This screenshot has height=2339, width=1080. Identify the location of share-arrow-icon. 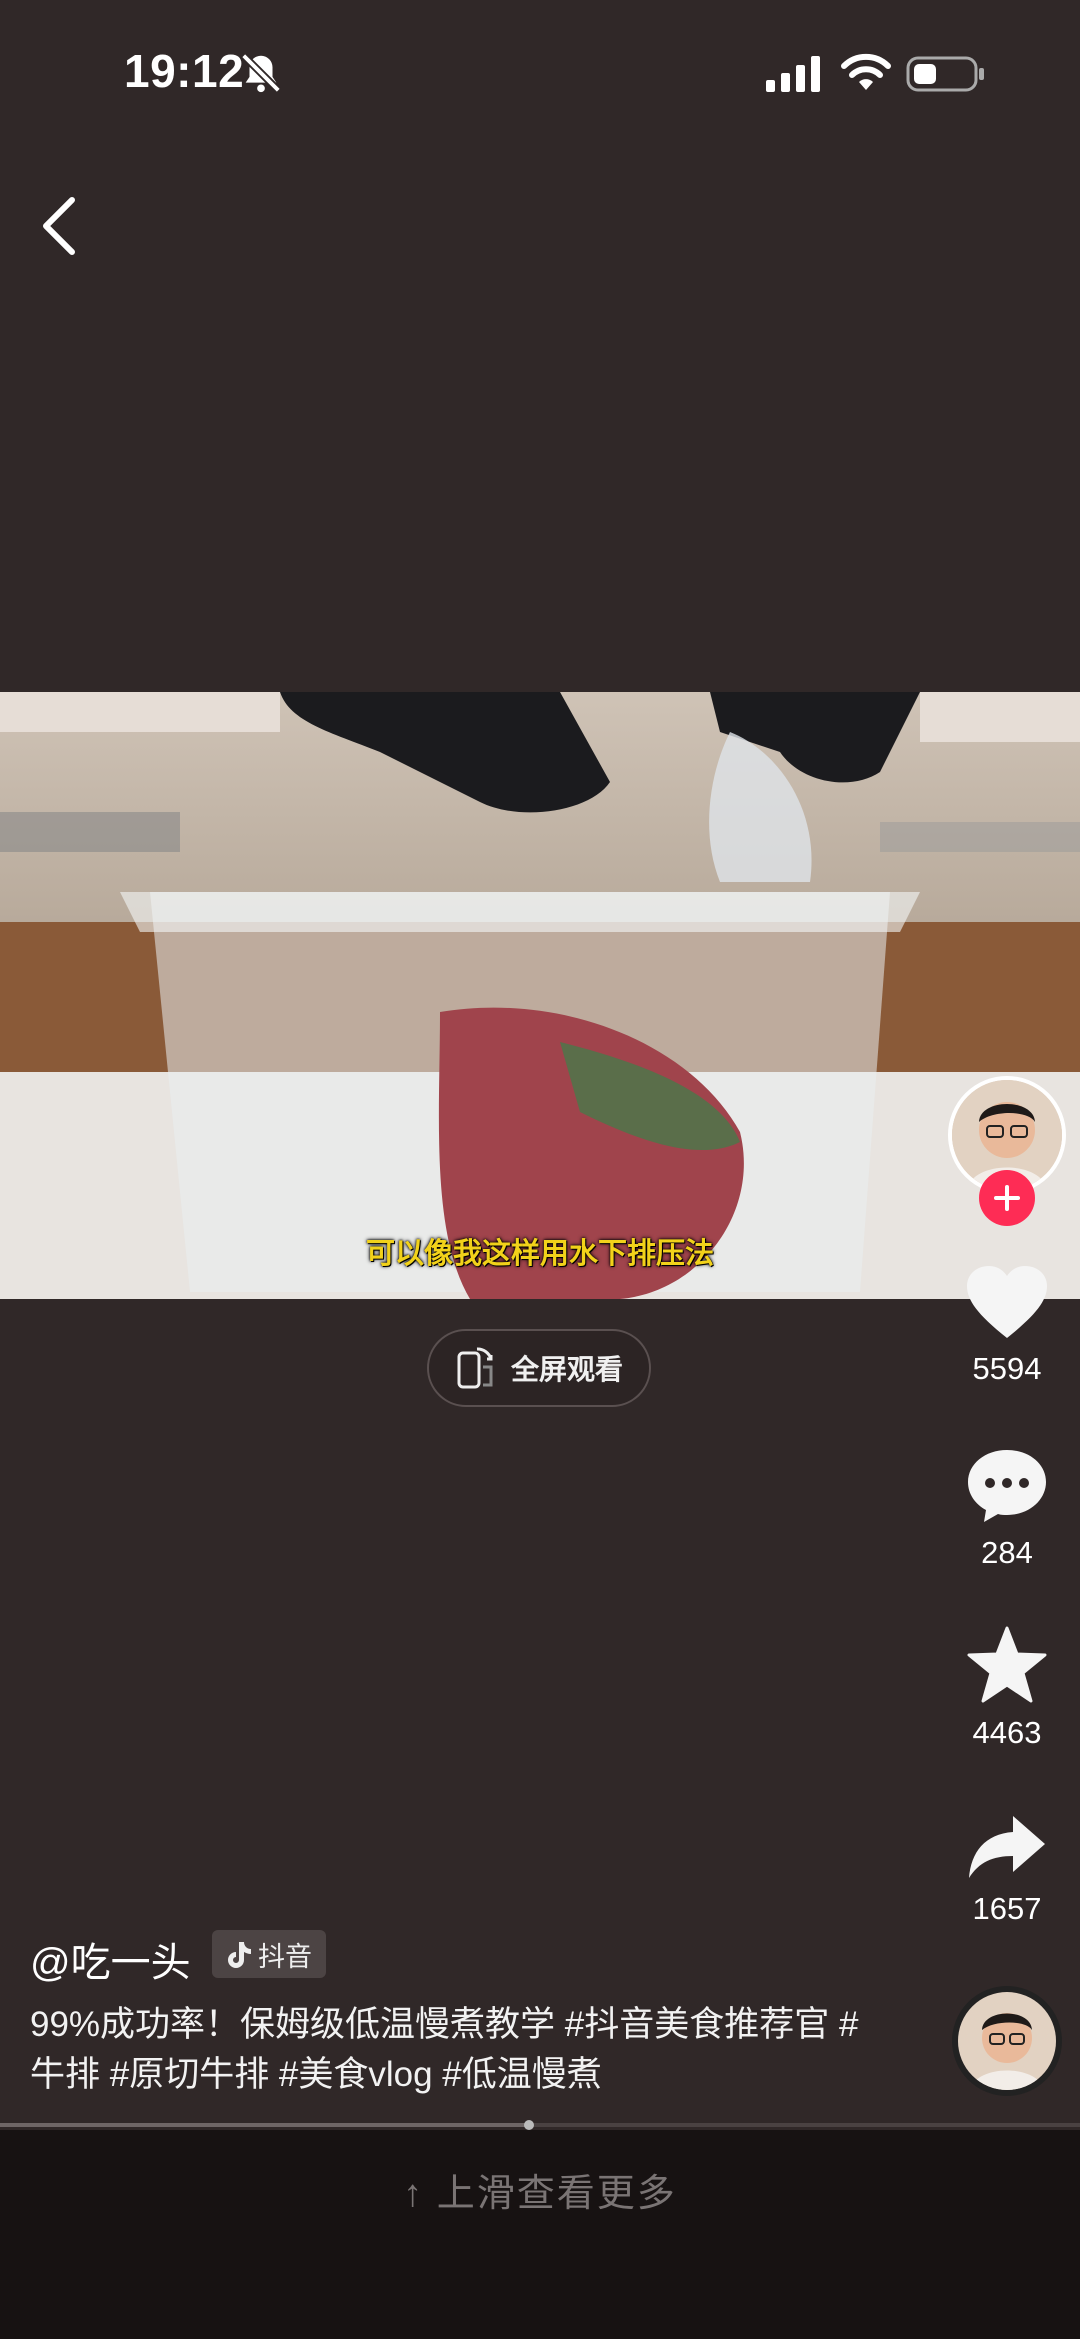
(1007, 1847).